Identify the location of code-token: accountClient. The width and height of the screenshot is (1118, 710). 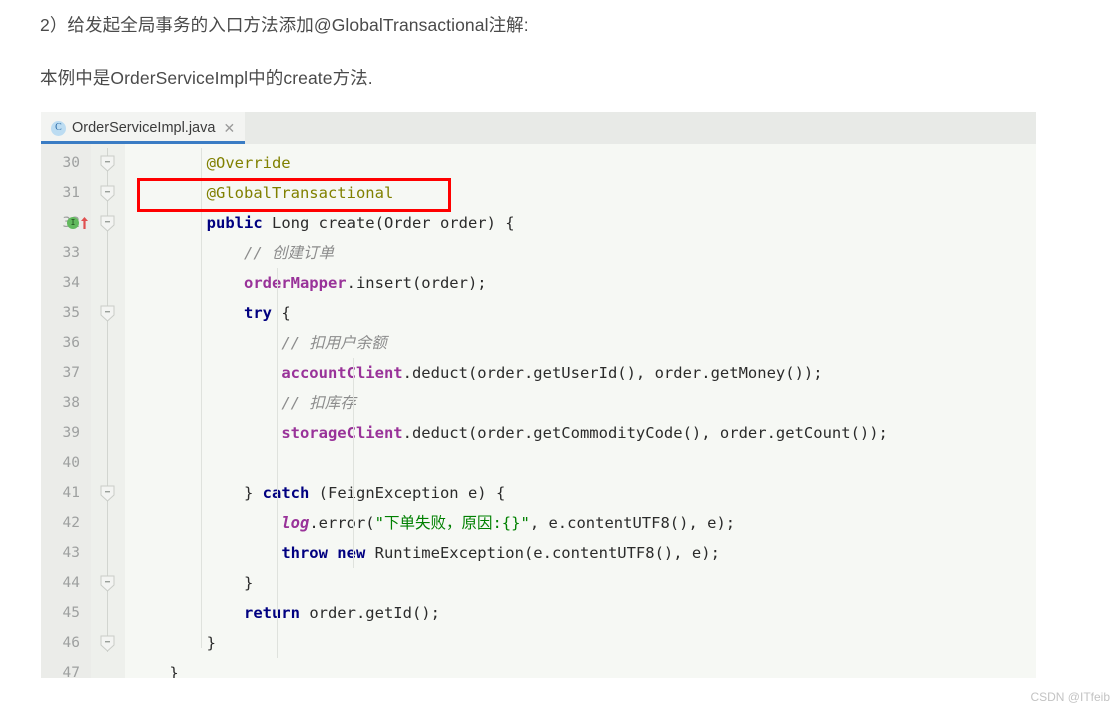
(342, 373).